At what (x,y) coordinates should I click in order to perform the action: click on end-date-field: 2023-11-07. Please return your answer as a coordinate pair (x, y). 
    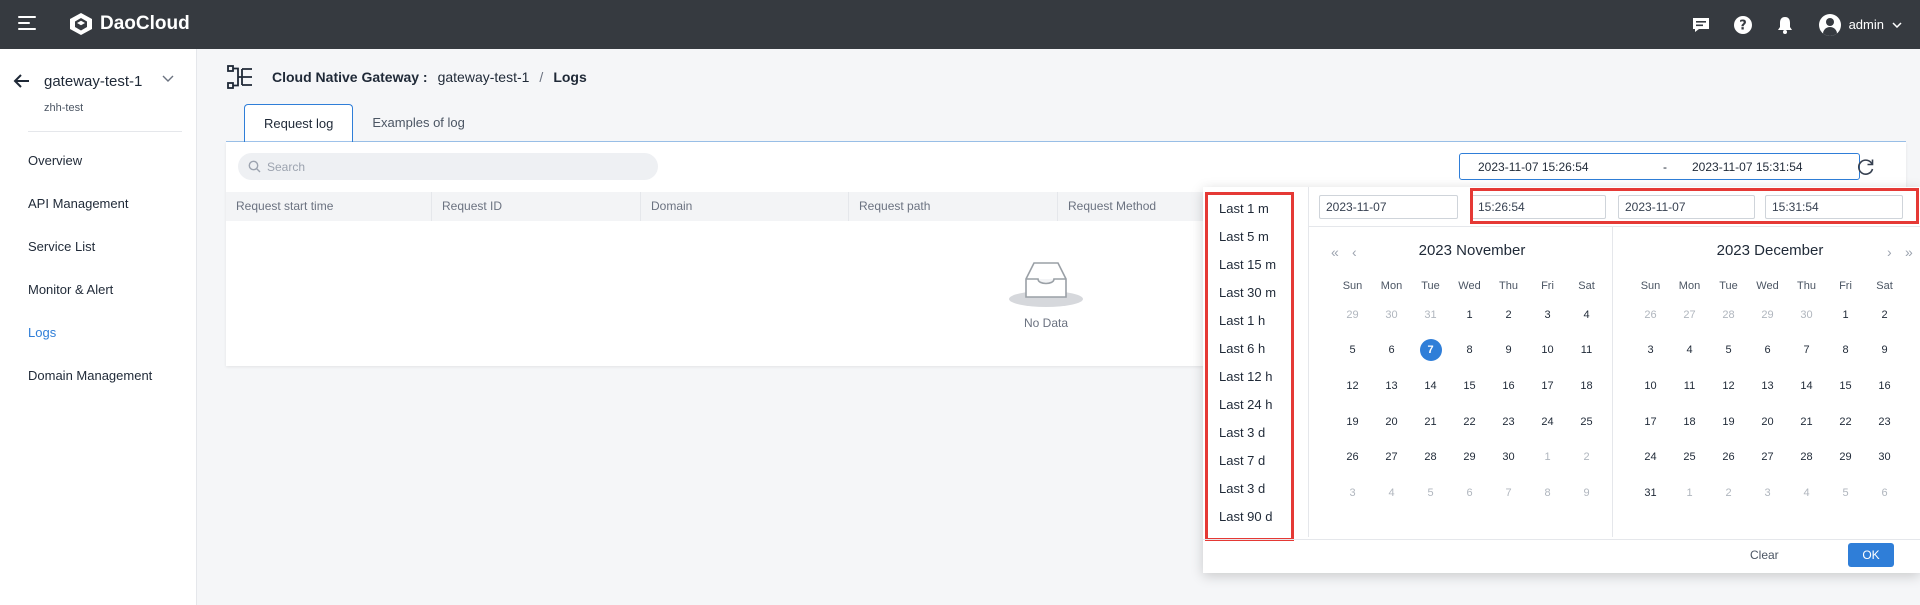
    Looking at the image, I should click on (1686, 207).